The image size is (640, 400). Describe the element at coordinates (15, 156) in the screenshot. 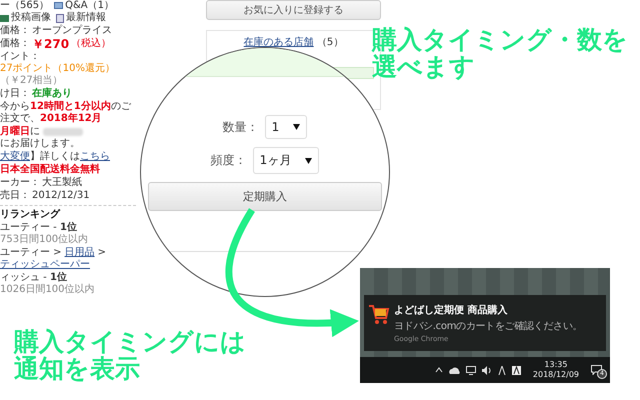

I see `info-link: 大変便` at that location.